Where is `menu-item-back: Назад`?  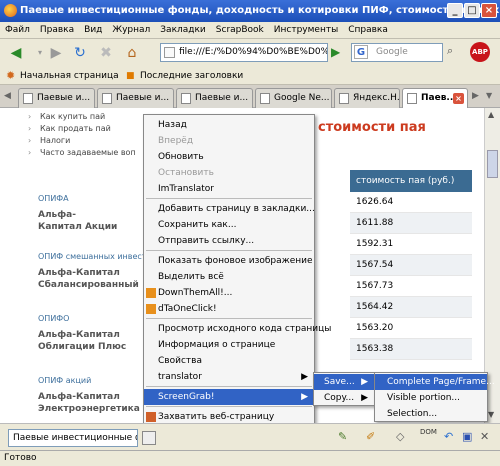
menu-item-back: Назад is located at coordinates (229, 125).